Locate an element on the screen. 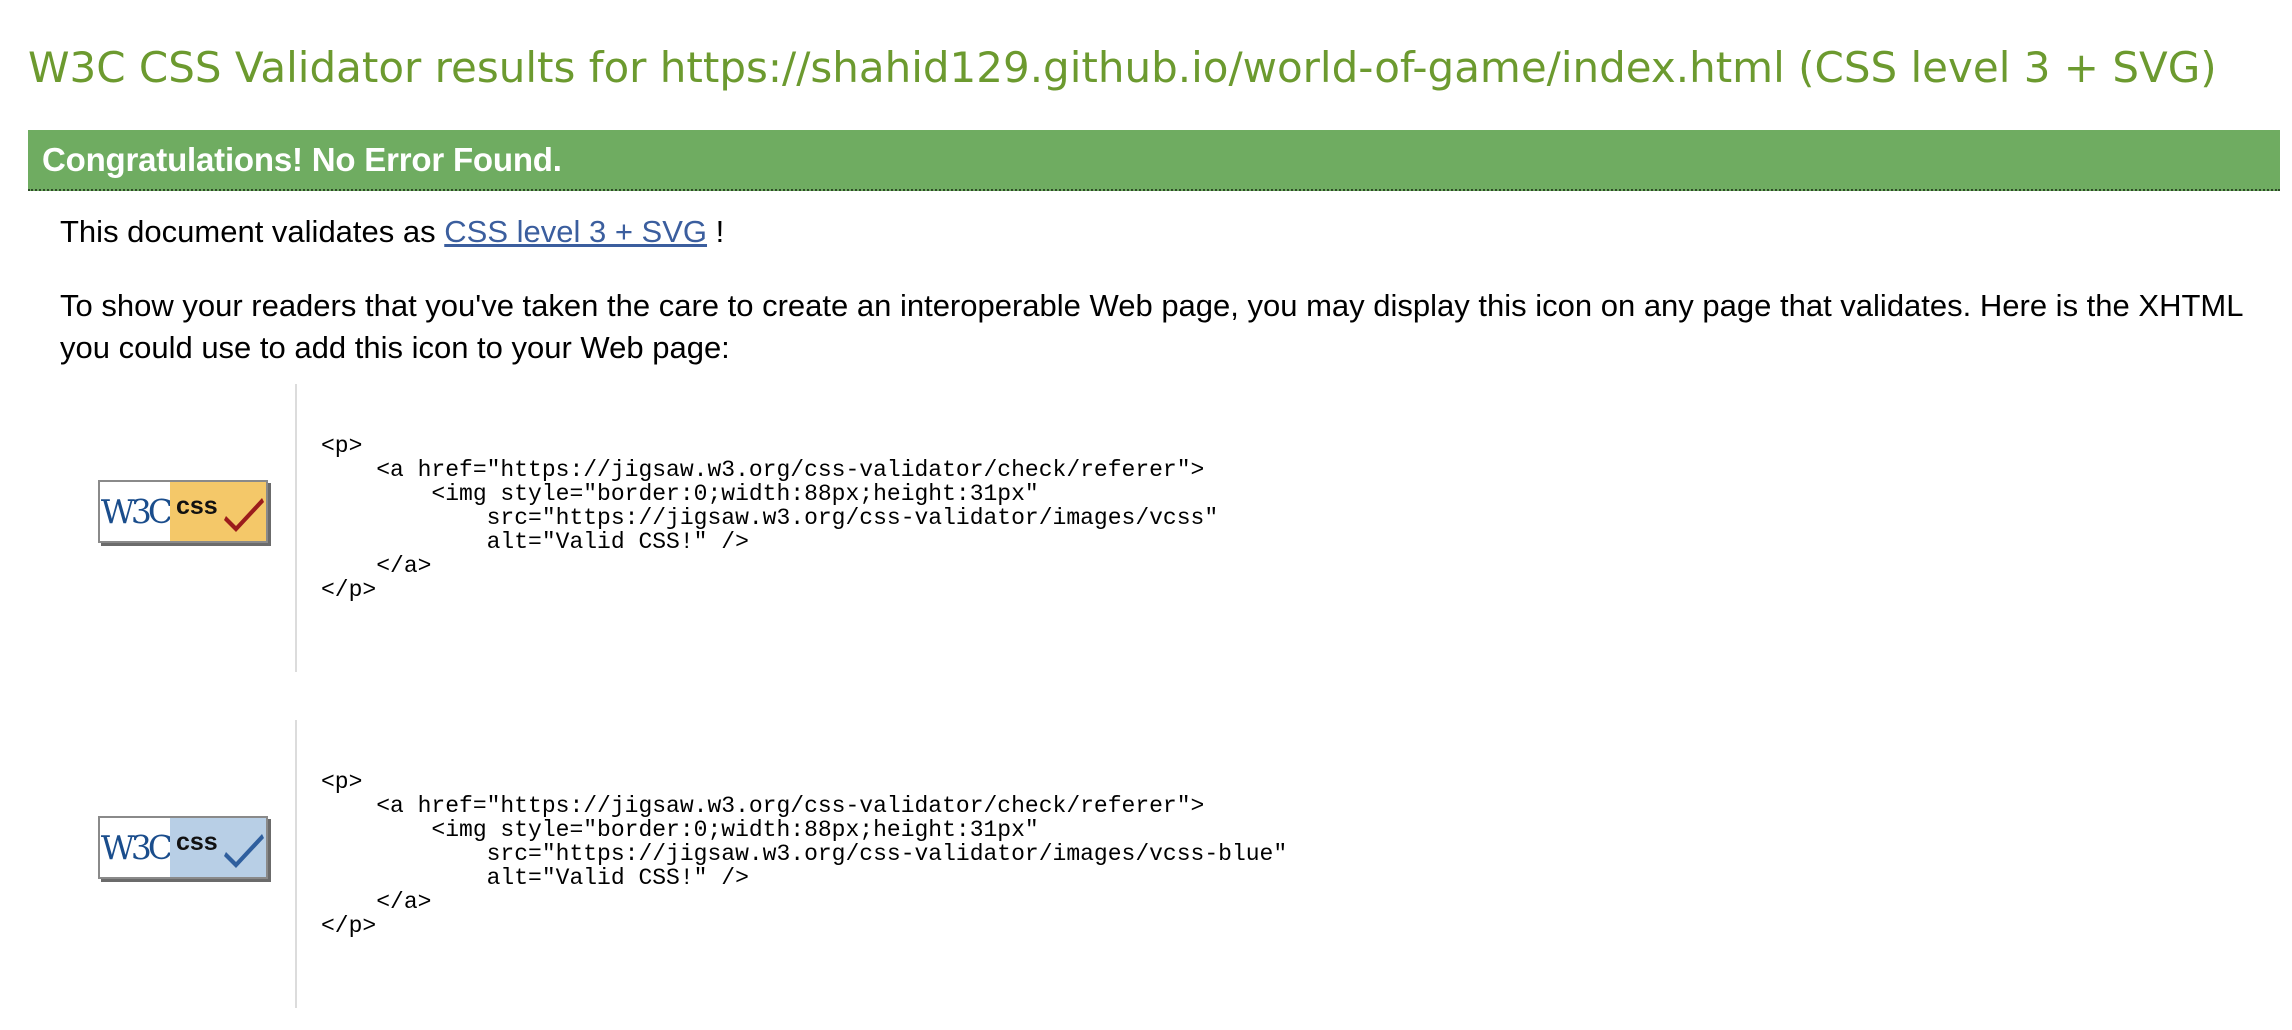 The image size is (2292, 1030). w3c-css-valid-gold-icon: W3C css is located at coordinates (183, 511).